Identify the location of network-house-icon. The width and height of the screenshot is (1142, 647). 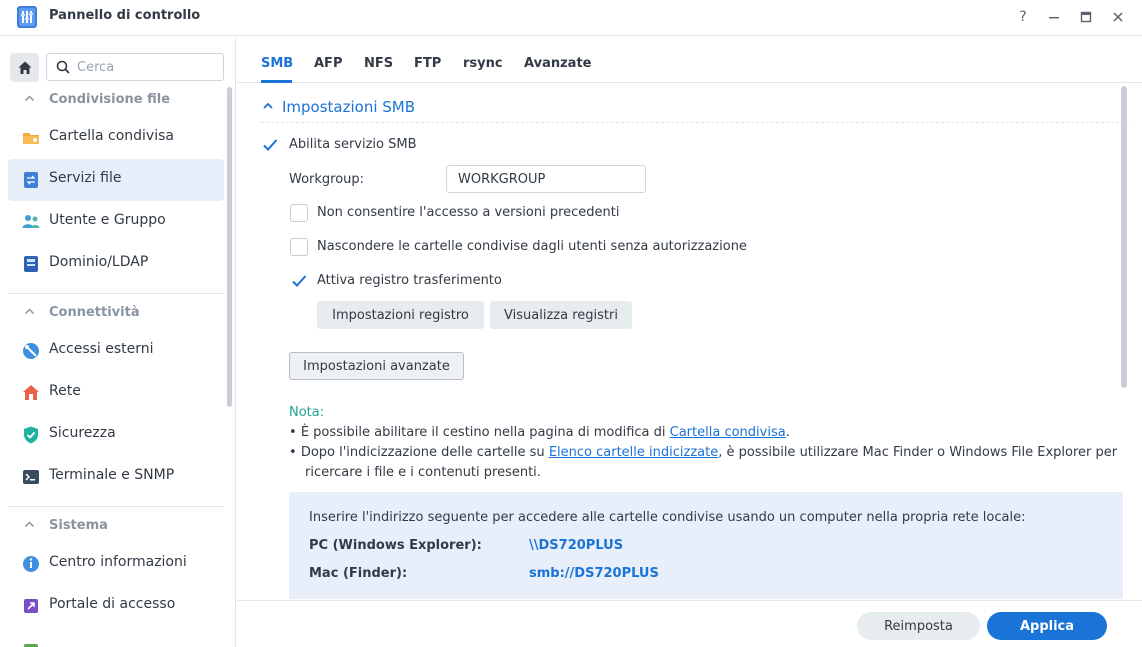
(31, 392).